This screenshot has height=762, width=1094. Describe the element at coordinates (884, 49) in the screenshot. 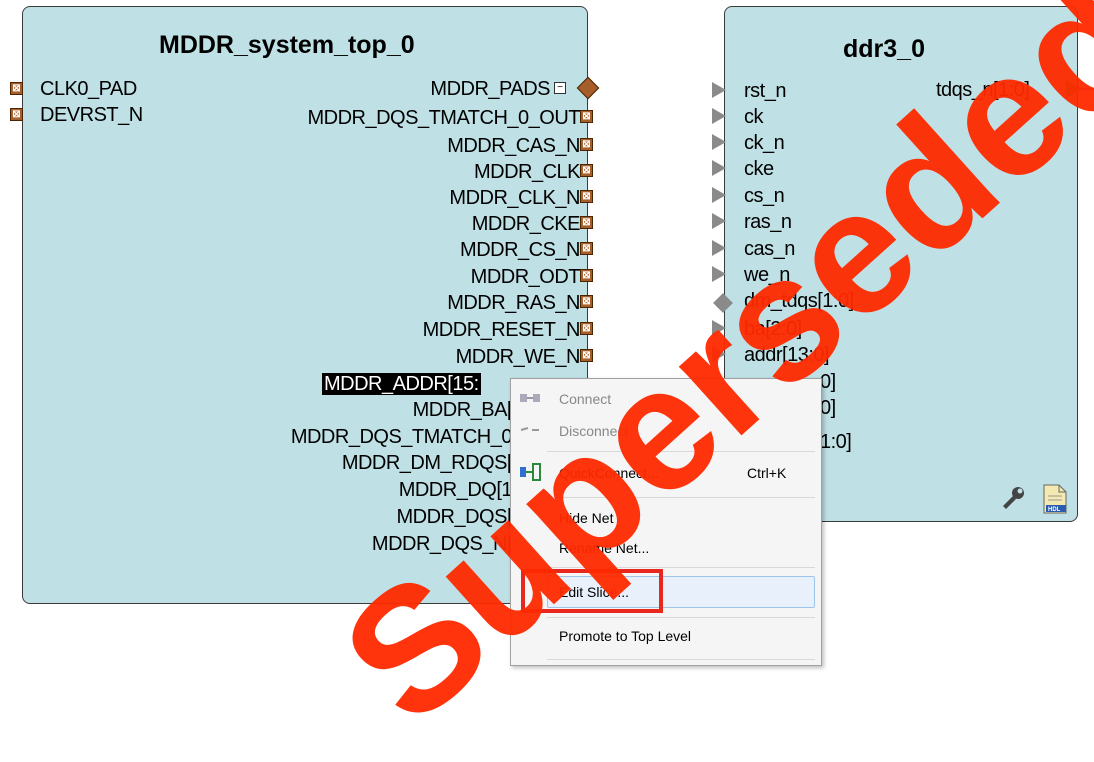

I see `block-title: ddr3_0` at that location.